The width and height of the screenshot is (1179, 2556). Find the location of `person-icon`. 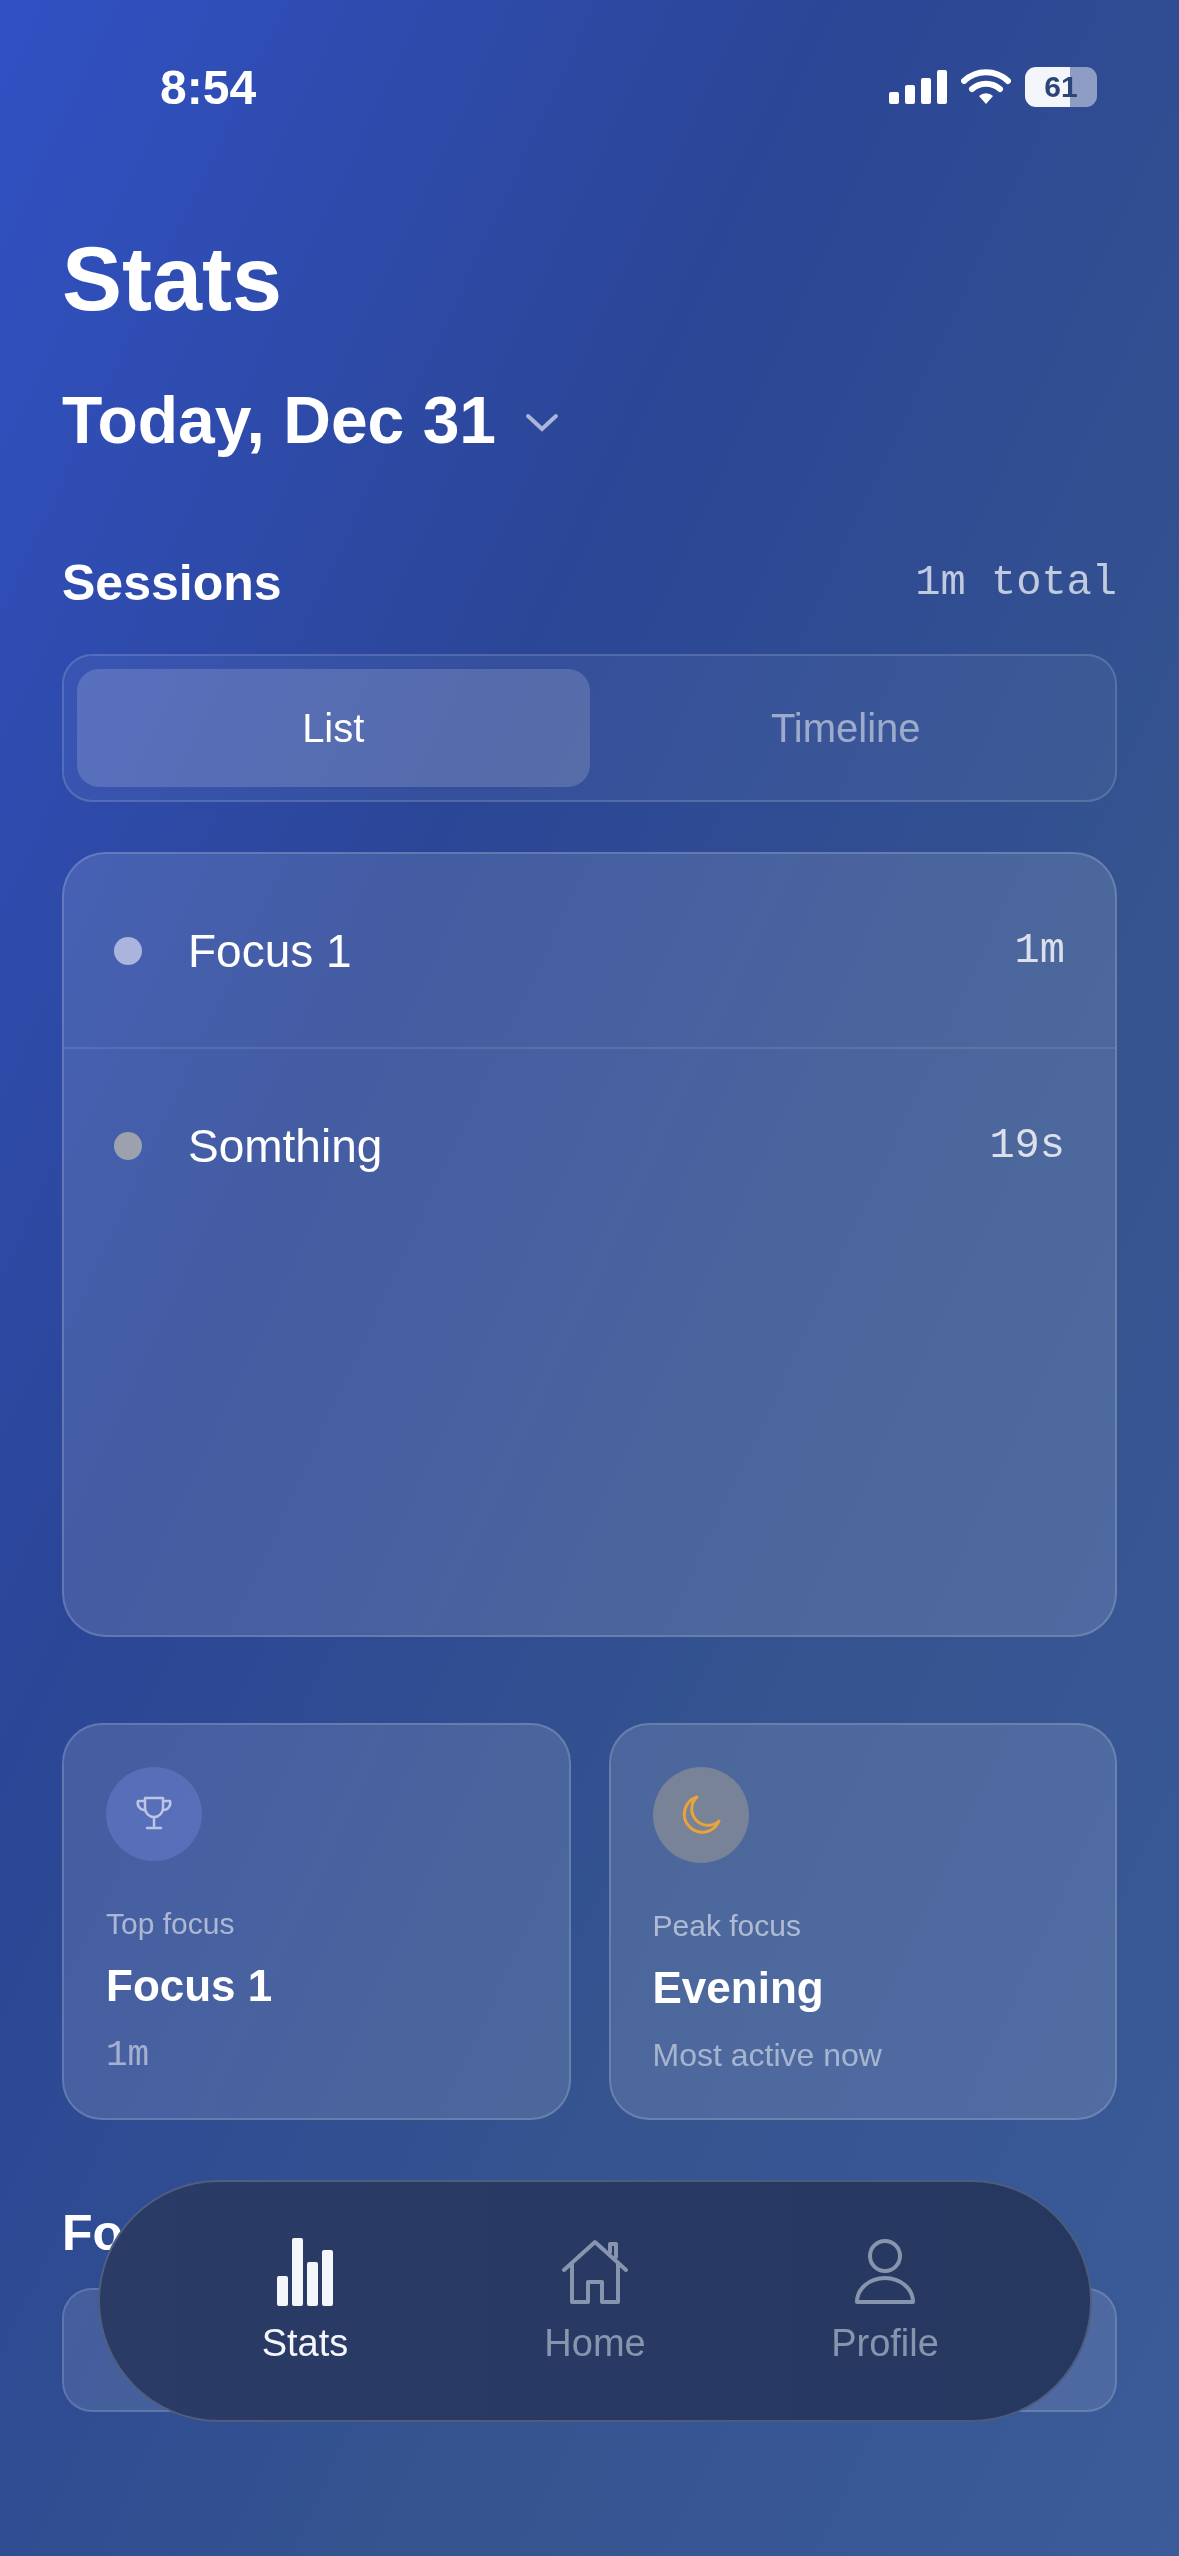

person-icon is located at coordinates (885, 2271).